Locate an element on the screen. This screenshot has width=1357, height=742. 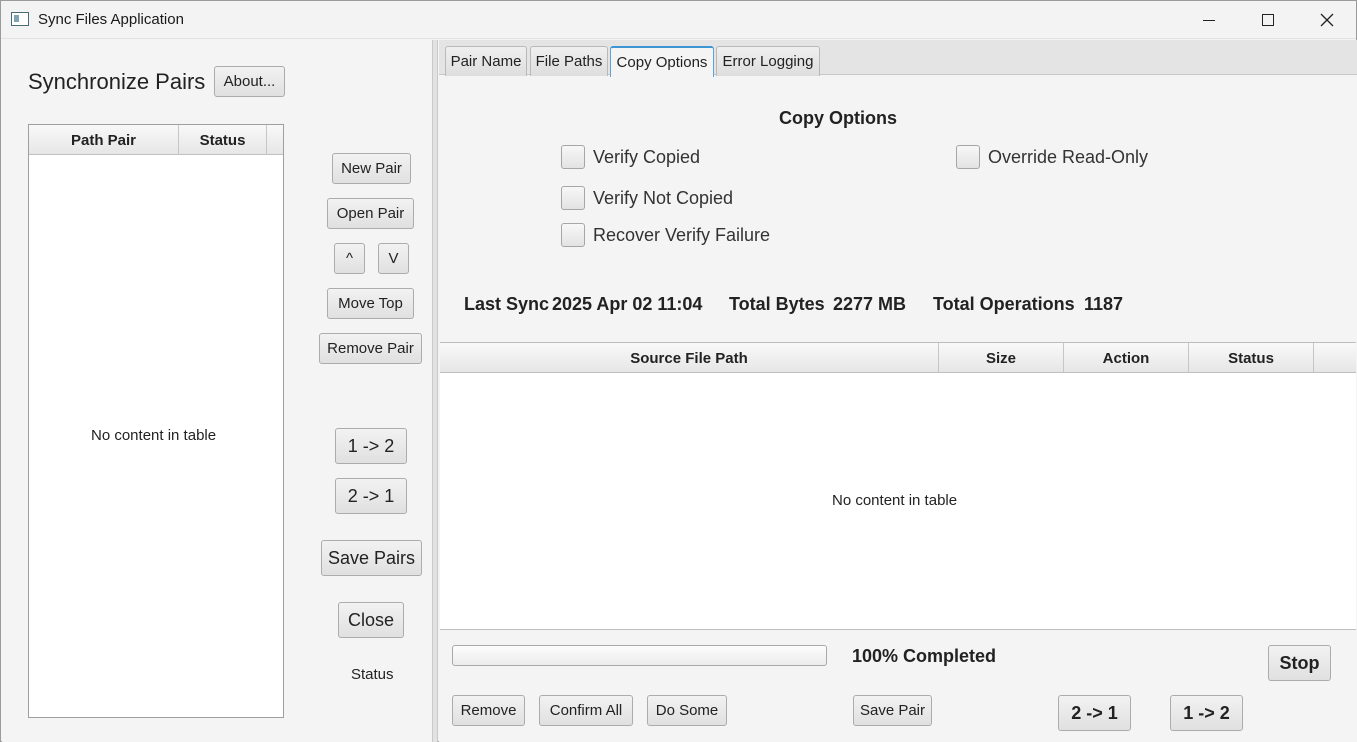
minimize-button is located at coordinates (1209, 20).